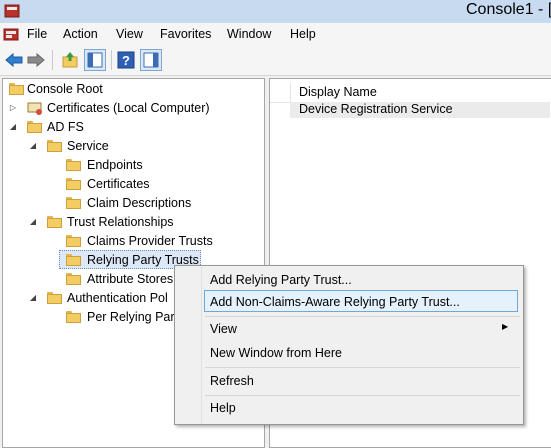 Image resolution: width=551 pixels, height=448 pixels. I want to click on tree-item-certificates: Certificates, so click(130, 184).